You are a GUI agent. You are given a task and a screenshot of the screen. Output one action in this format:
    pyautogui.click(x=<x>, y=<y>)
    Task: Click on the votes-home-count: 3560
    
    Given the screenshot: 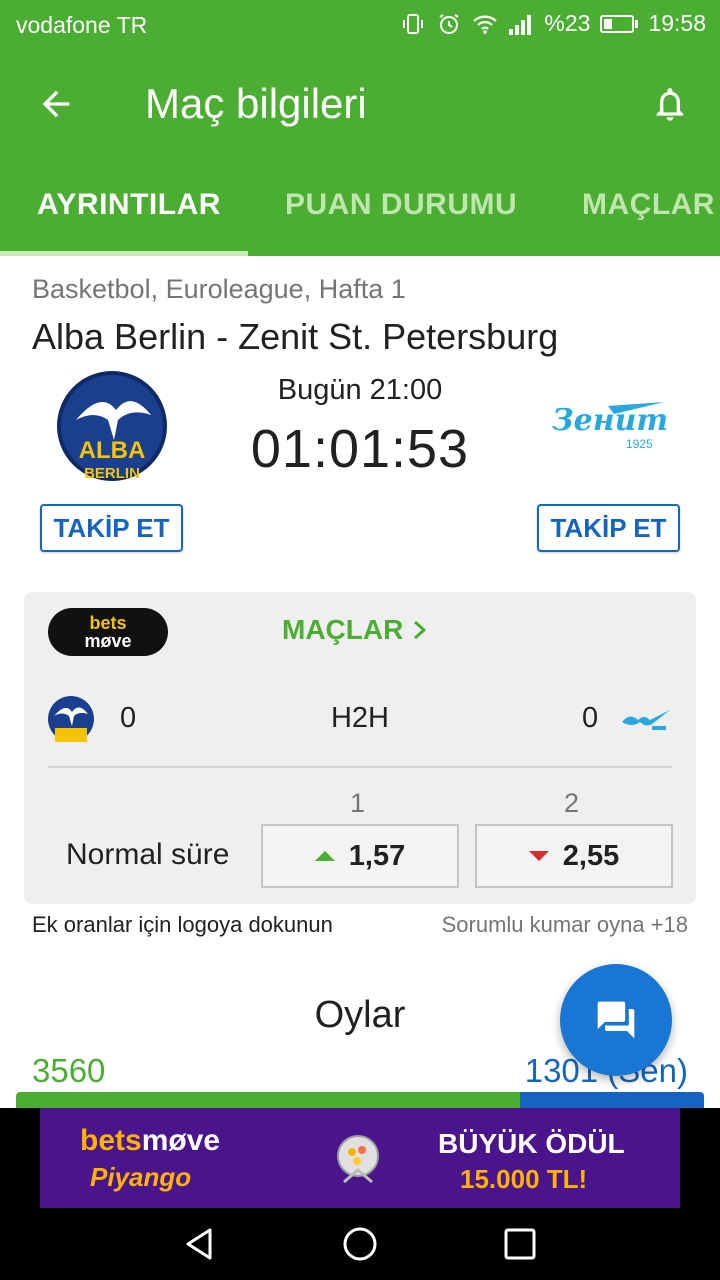 What is the action you would take?
    pyautogui.click(x=69, y=1070)
    